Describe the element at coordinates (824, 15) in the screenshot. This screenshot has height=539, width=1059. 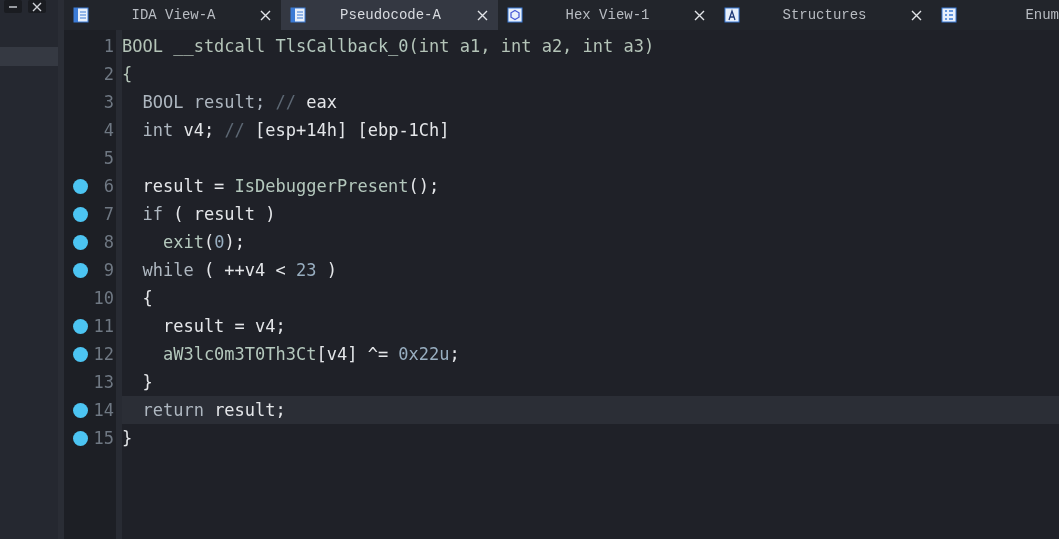
I see `tab-label: Structures` at that location.